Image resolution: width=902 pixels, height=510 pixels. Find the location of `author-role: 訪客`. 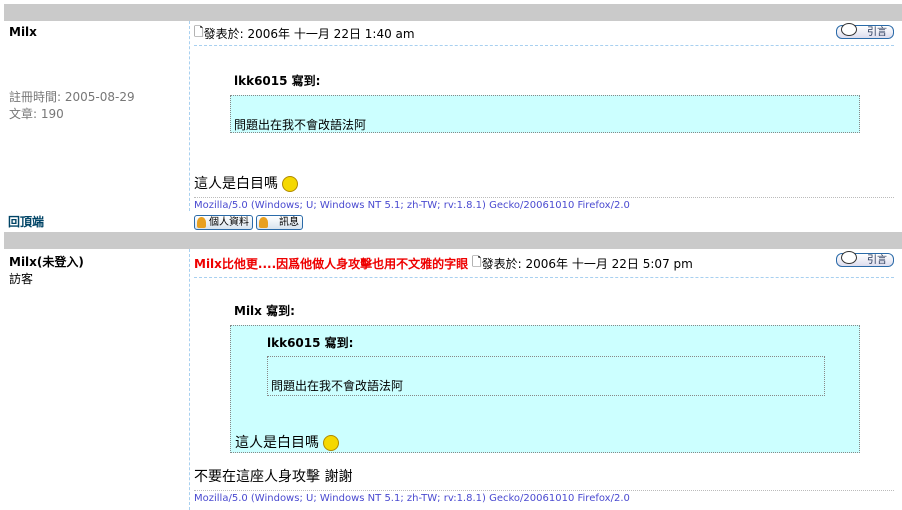

author-role: 訪客 is located at coordinates (21, 279).